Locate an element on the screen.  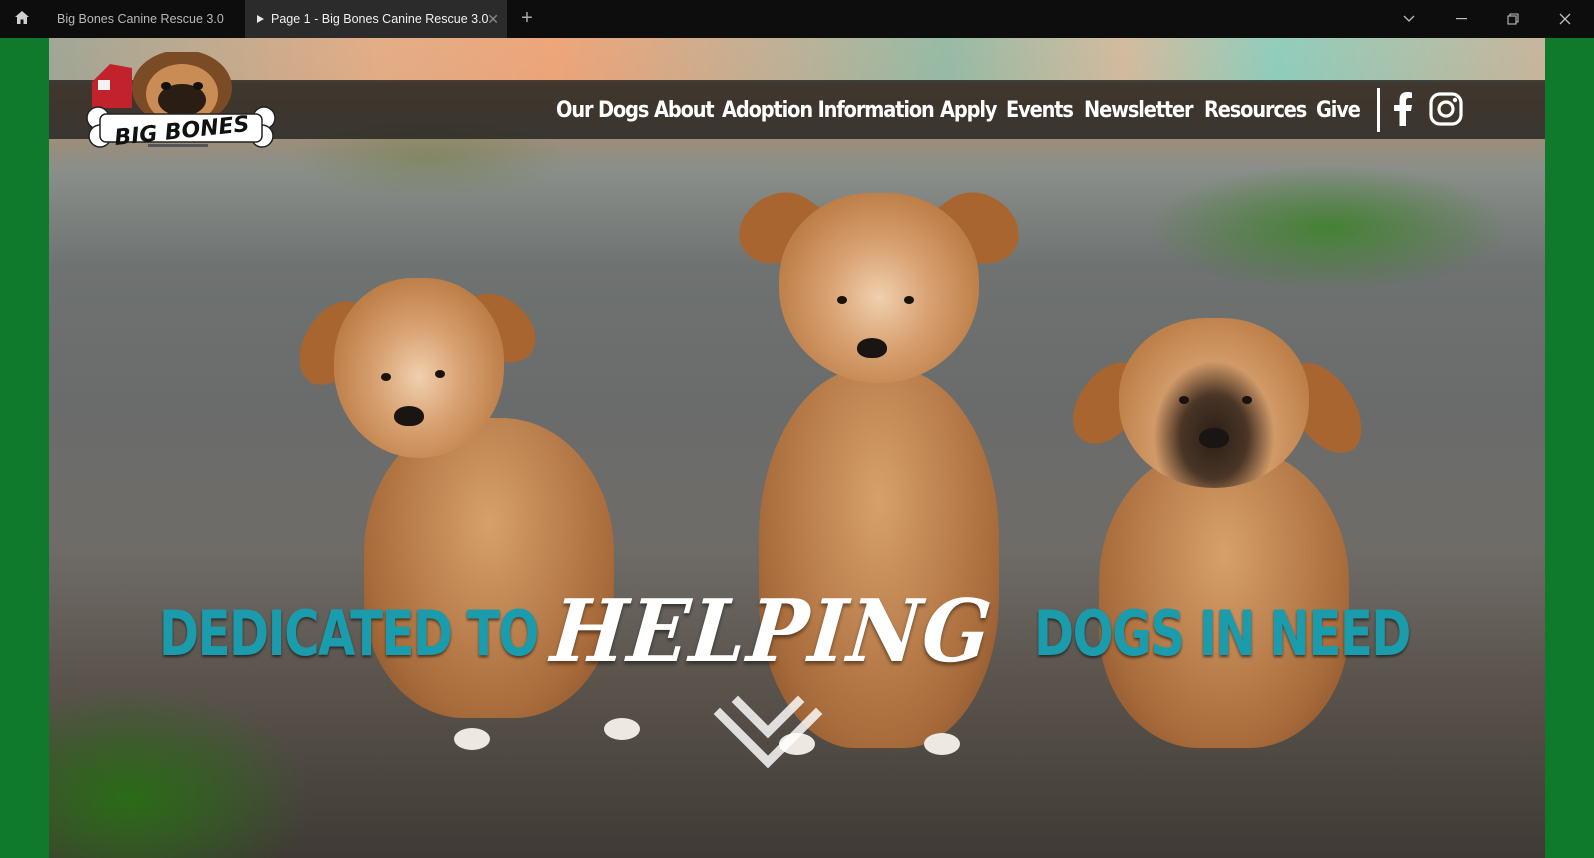
tab-big-bones: Big Bones Canine Rescue 3.0 is located at coordinates (145, 19).